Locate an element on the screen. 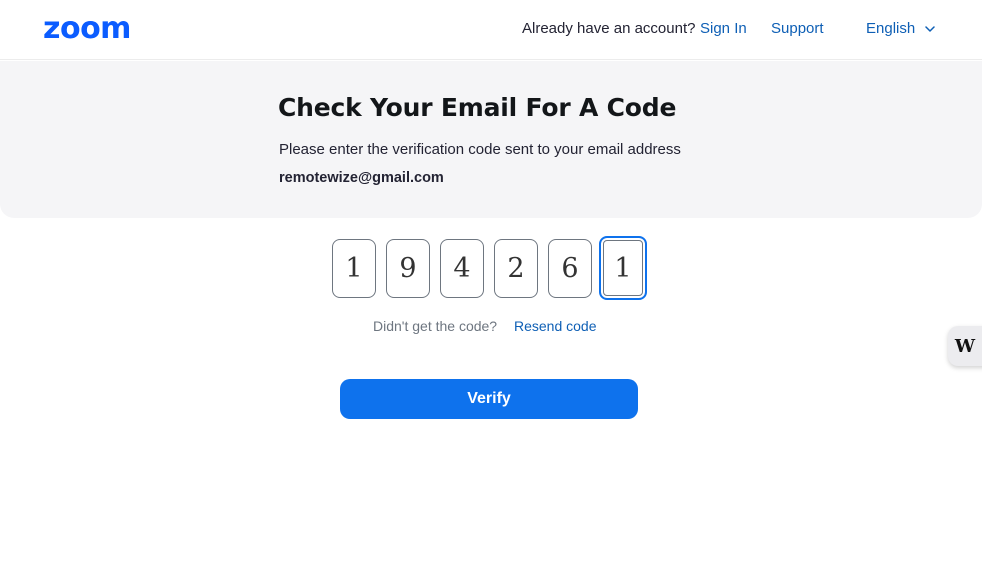 This screenshot has width=982, height=580. code-digit-input-2: 9 is located at coordinates (408, 268).